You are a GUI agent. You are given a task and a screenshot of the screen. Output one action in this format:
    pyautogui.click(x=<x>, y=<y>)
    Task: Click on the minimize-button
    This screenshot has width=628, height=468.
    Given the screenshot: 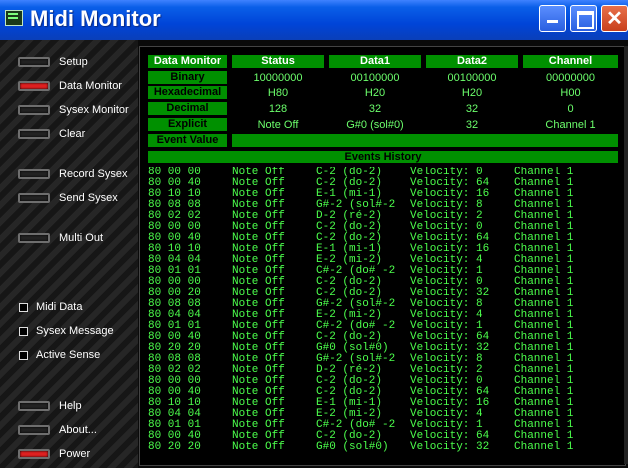 What is the action you would take?
    pyautogui.click(x=552, y=18)
    